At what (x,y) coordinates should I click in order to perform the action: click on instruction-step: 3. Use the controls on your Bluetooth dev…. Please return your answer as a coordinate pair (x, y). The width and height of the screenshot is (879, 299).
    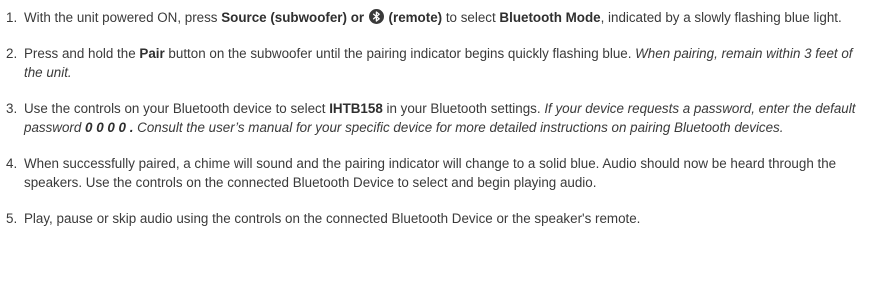
    Looking at the image, I should click on (435, 118).